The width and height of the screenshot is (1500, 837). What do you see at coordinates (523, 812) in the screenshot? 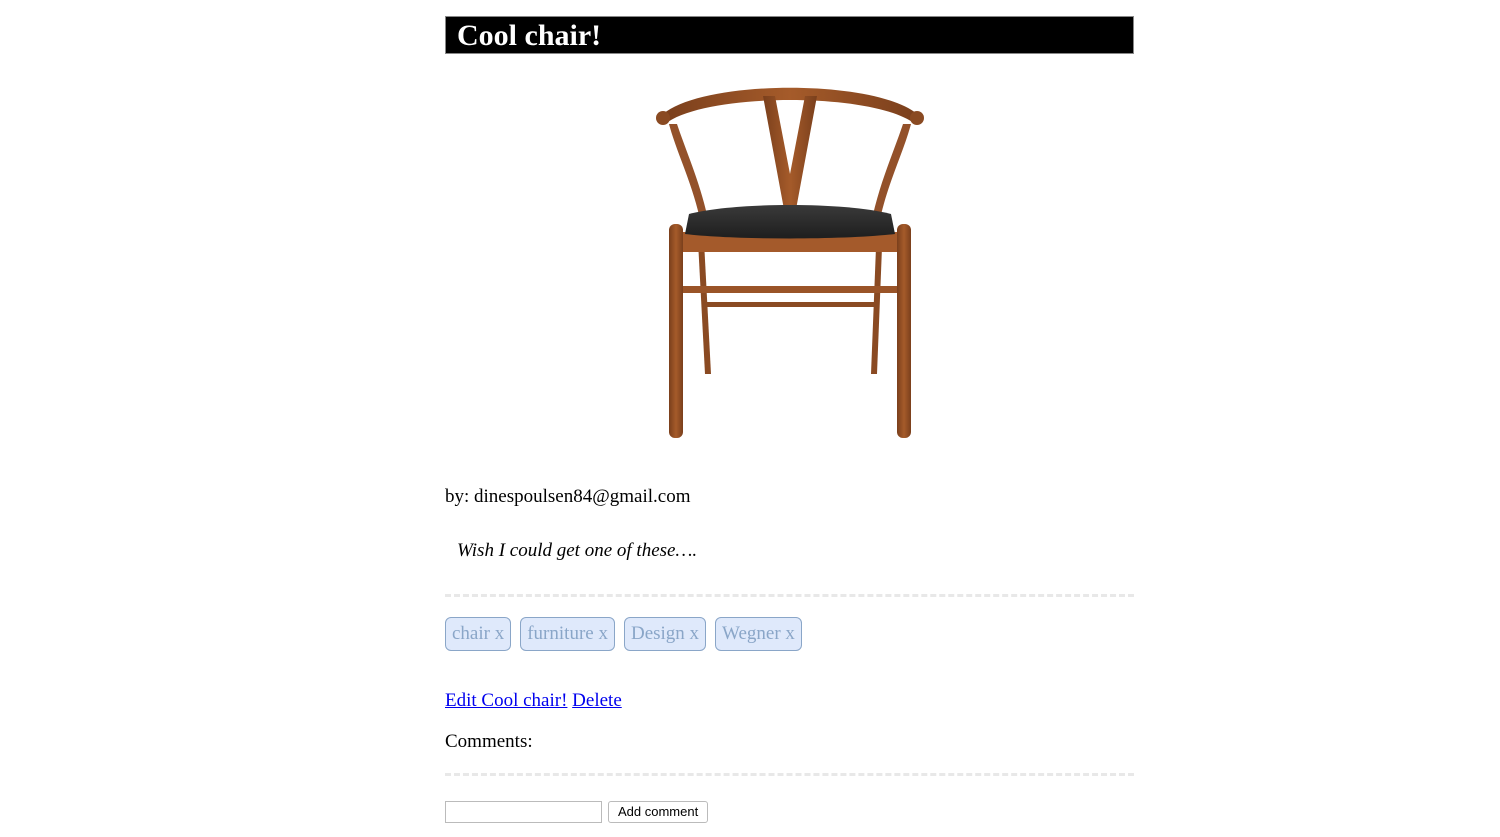
I see `comment-input` at bounding box center [523, 812].